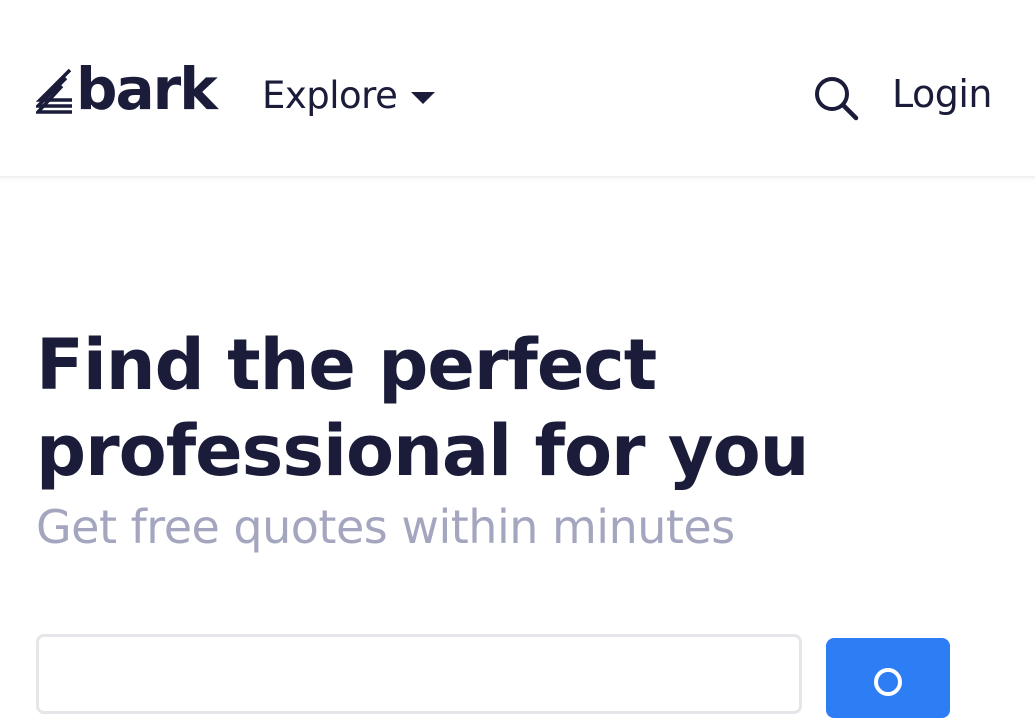  Describe the element at coordinates (423, 97) in the screenshot. I see `caret-down-icon` at that location.